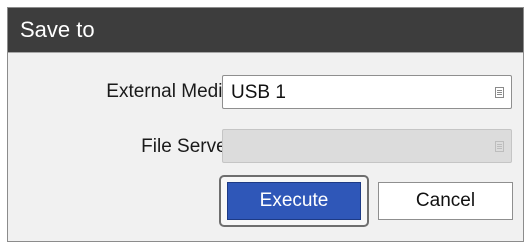 The height and width of the screenshot is (244, 530). I want to click on cancel-button: Cancel, so click(445, 201).